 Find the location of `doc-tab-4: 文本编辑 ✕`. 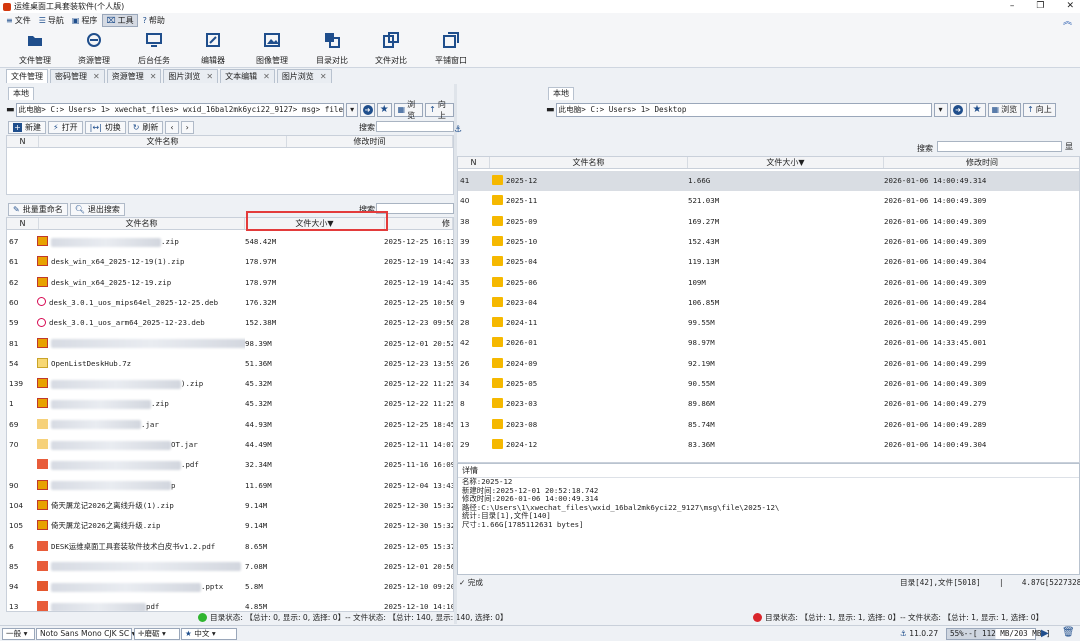

doc-tab-4: 文本编辑 ✕ is located at coordinates (247, 76).